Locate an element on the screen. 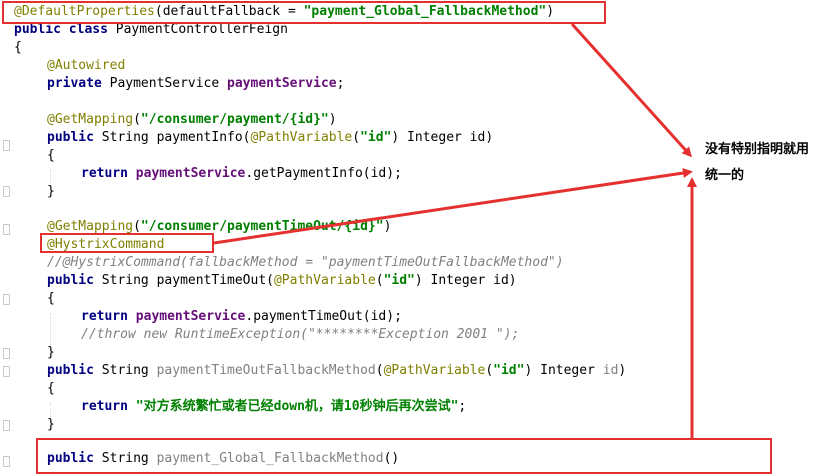 Image resolution: width=829 pixels, height=476 pixels. annotation-note: 没有特别指明就用 统一的 is located at coordinates (757, 163).